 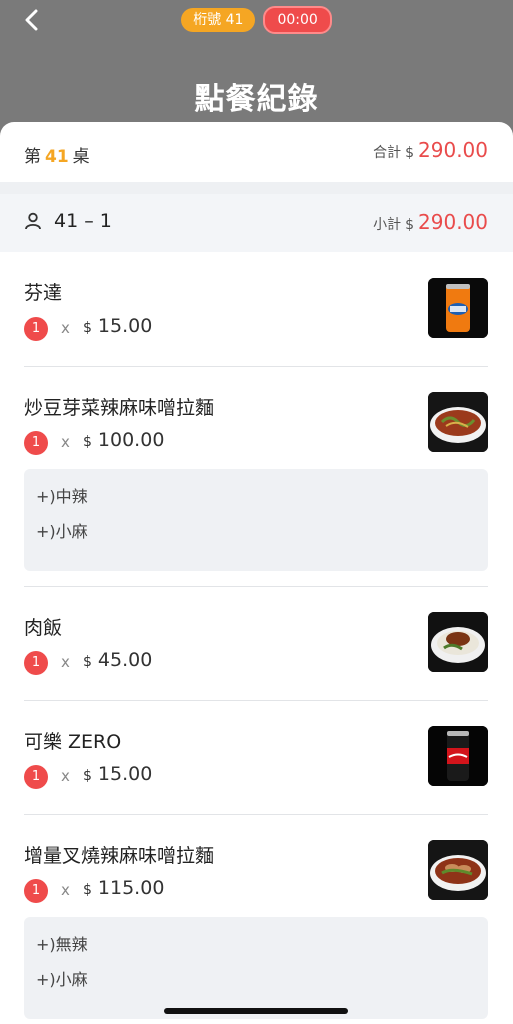 I want to click on table-prefix: 第, so click(x=32, y=157).